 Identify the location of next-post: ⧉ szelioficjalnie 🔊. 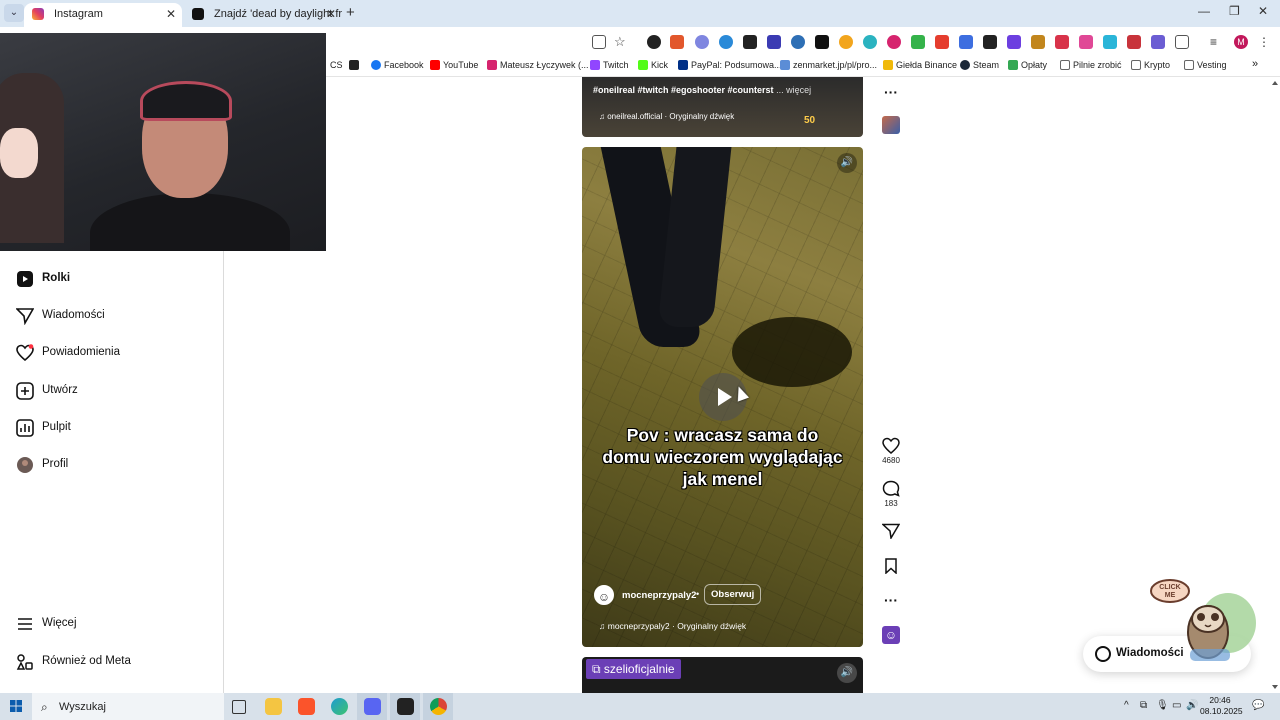
(722, 675).